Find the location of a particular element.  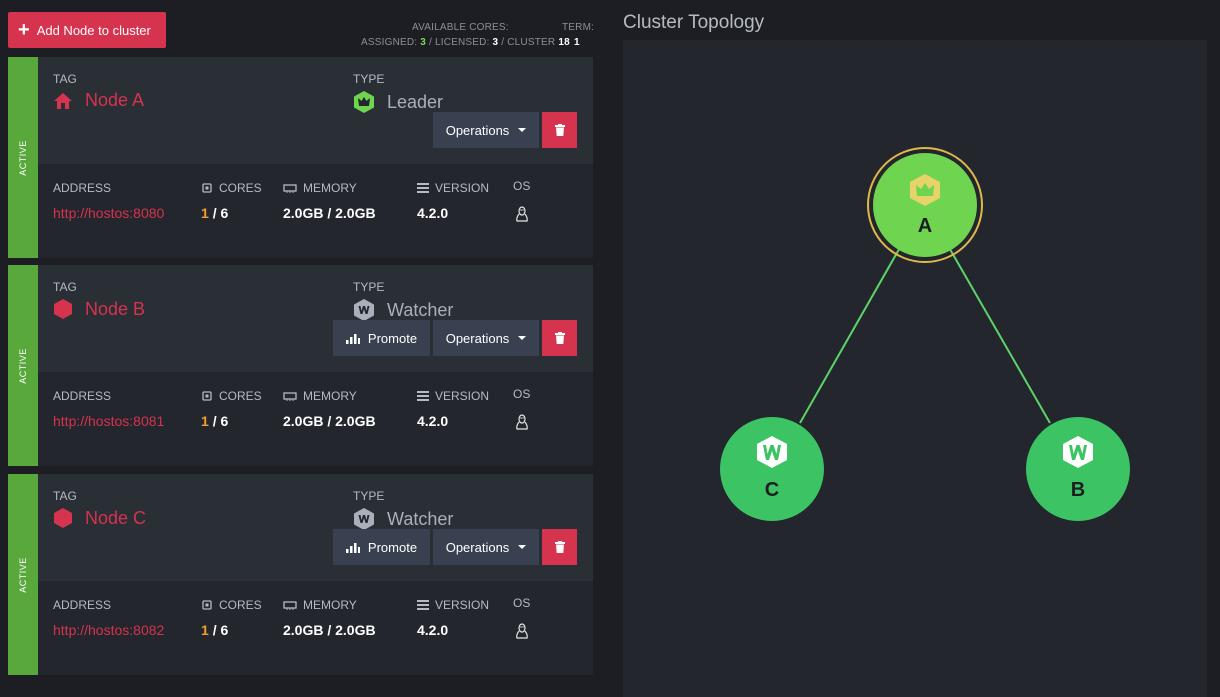

topology-node-a: A is located at coordinates (925, 205).